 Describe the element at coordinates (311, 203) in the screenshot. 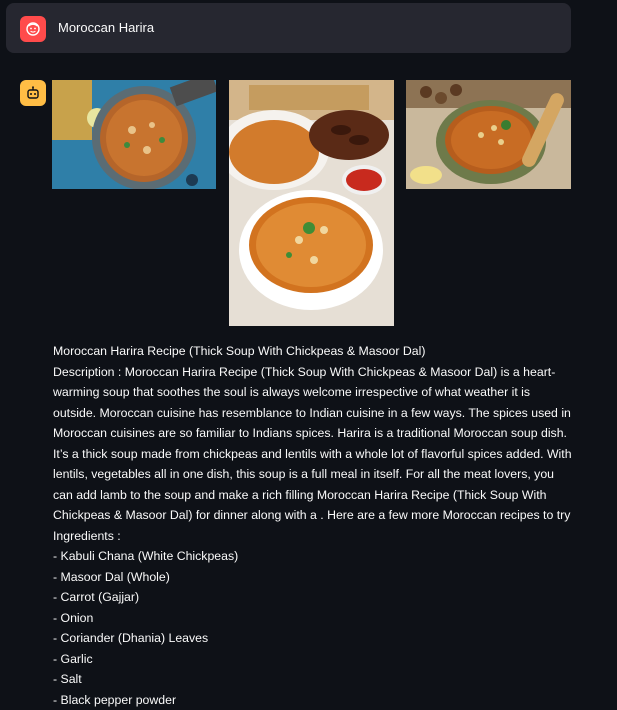

I see `harira-with-dates-and-bread-image` at that location.